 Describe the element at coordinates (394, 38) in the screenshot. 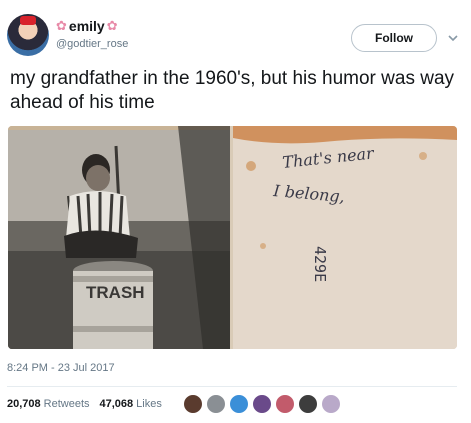

I see `follow-button: Follow` at that location.